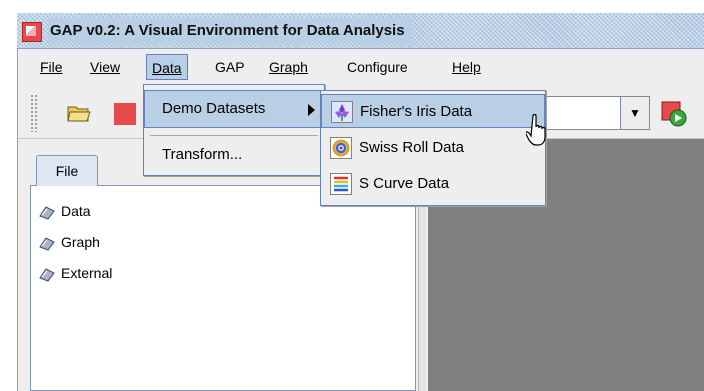 Image resolution: width=704 pixels, height=391 pixels. Describe the element at coordinates (288, 67) in the screenshot. I see `menu-graph: Graph` at that location.